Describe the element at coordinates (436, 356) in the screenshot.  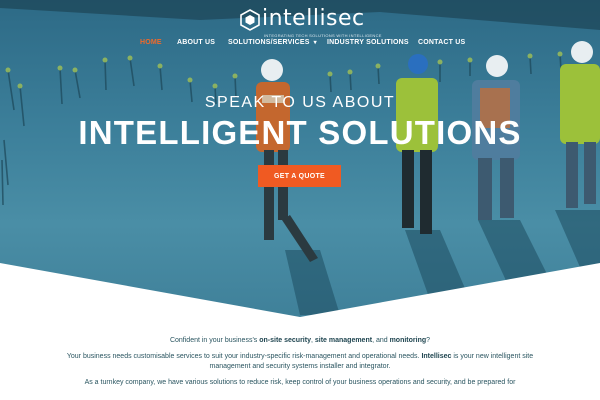
I see `intro-emphasis-brand: Intellisec` at that location.